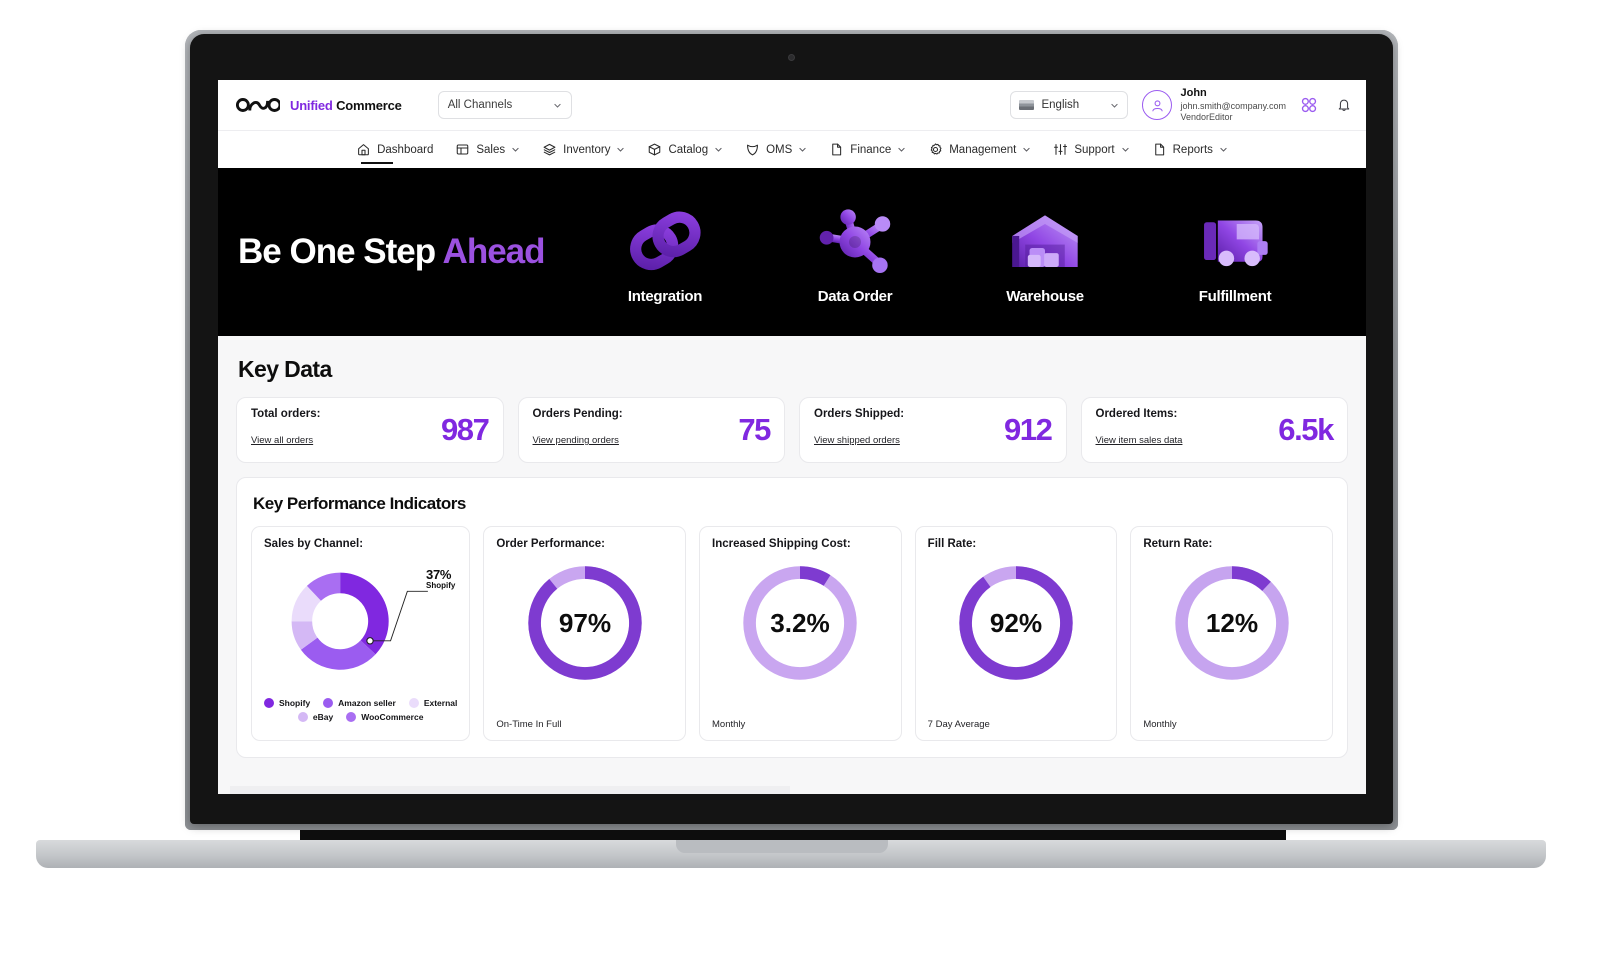 Image resolution: width=1622 pixels, height=973 pixels. I want to click on nav-item-sales: Sales, so click(487, 149).